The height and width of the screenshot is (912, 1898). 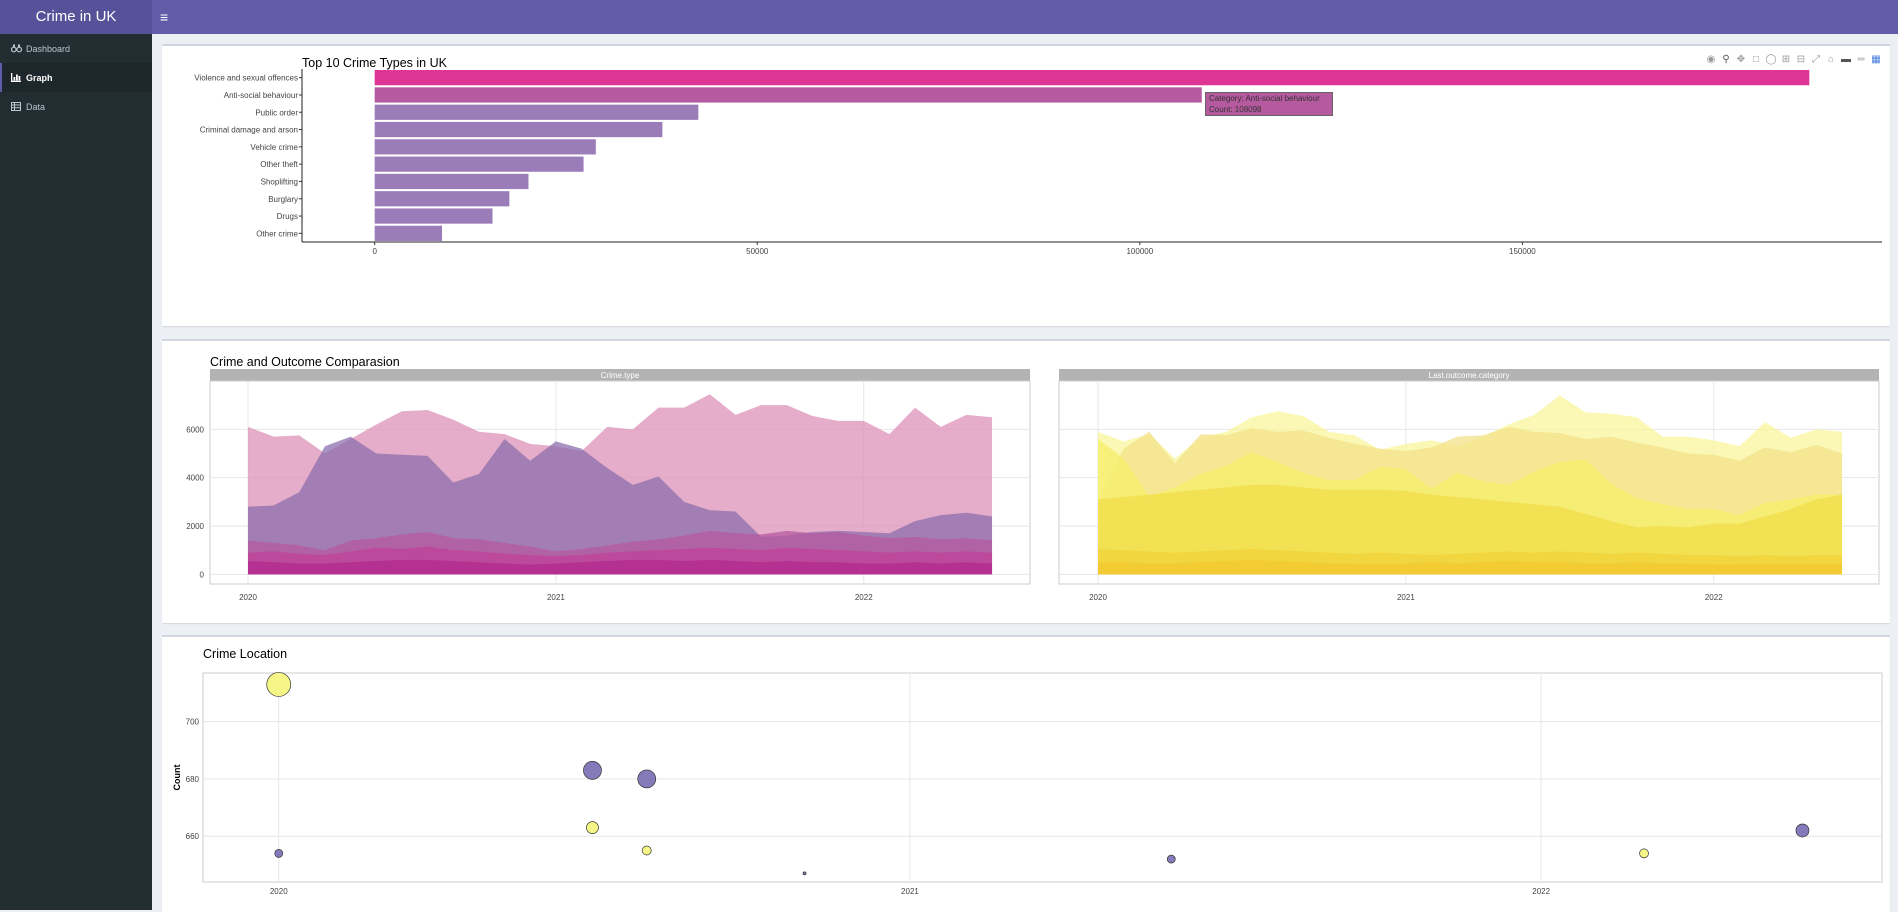 I want to click on category-label: Violence and sexual offences, so click(x=246, y=78).